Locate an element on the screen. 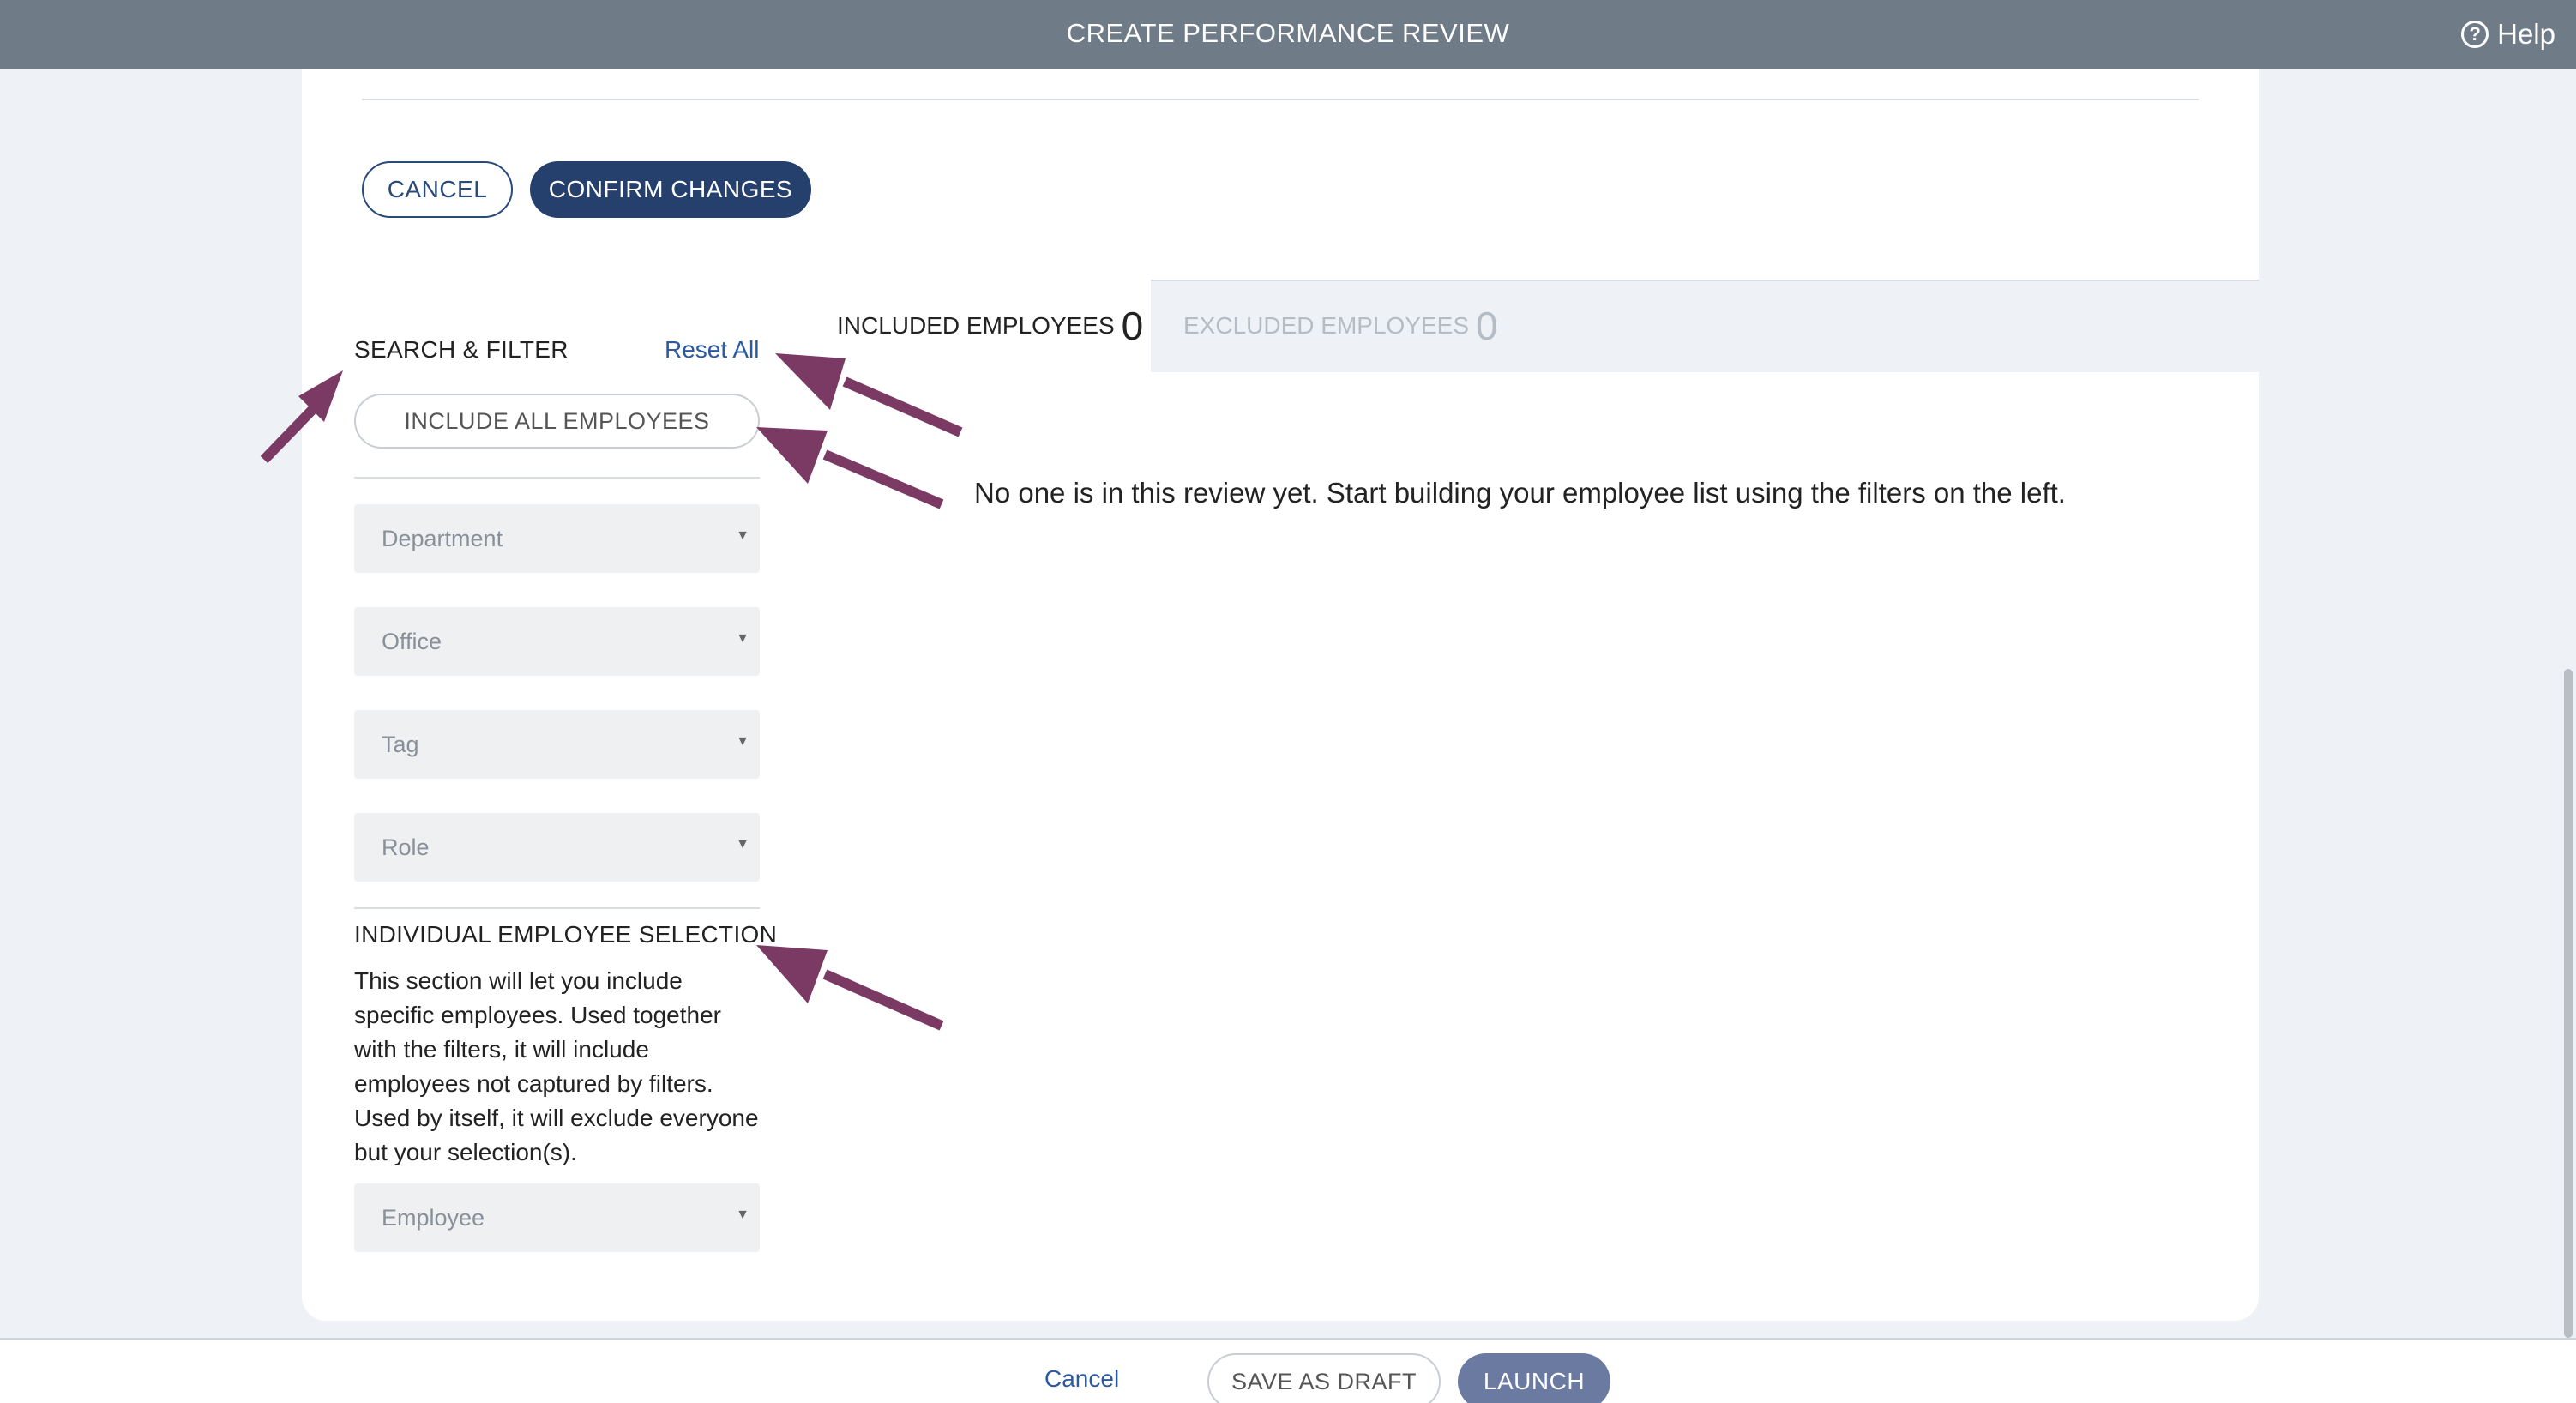 The image size is (2576, 1403). reset-all-link: Reset All is located at coordinates (712, 350).